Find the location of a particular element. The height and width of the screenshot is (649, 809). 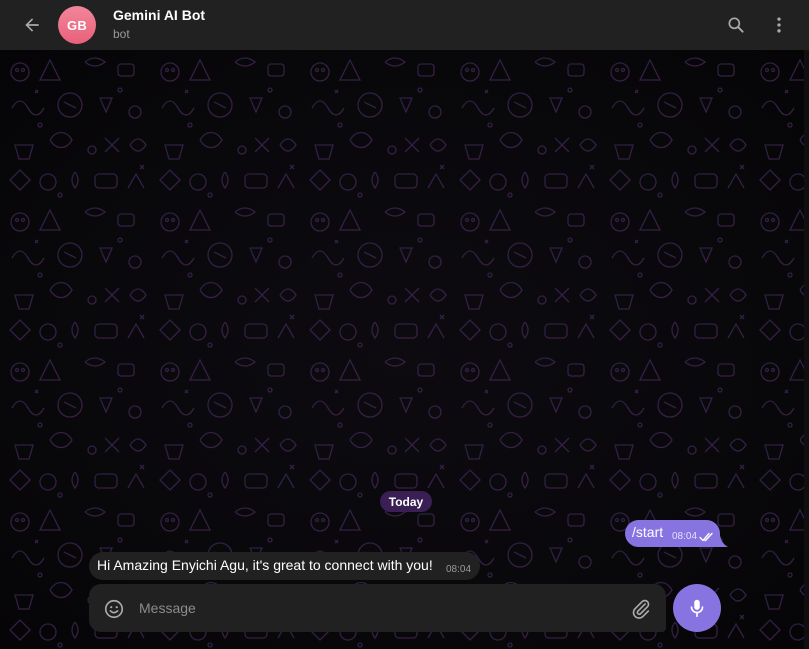

more-vertical-icon is located at coordinates (779, 25).